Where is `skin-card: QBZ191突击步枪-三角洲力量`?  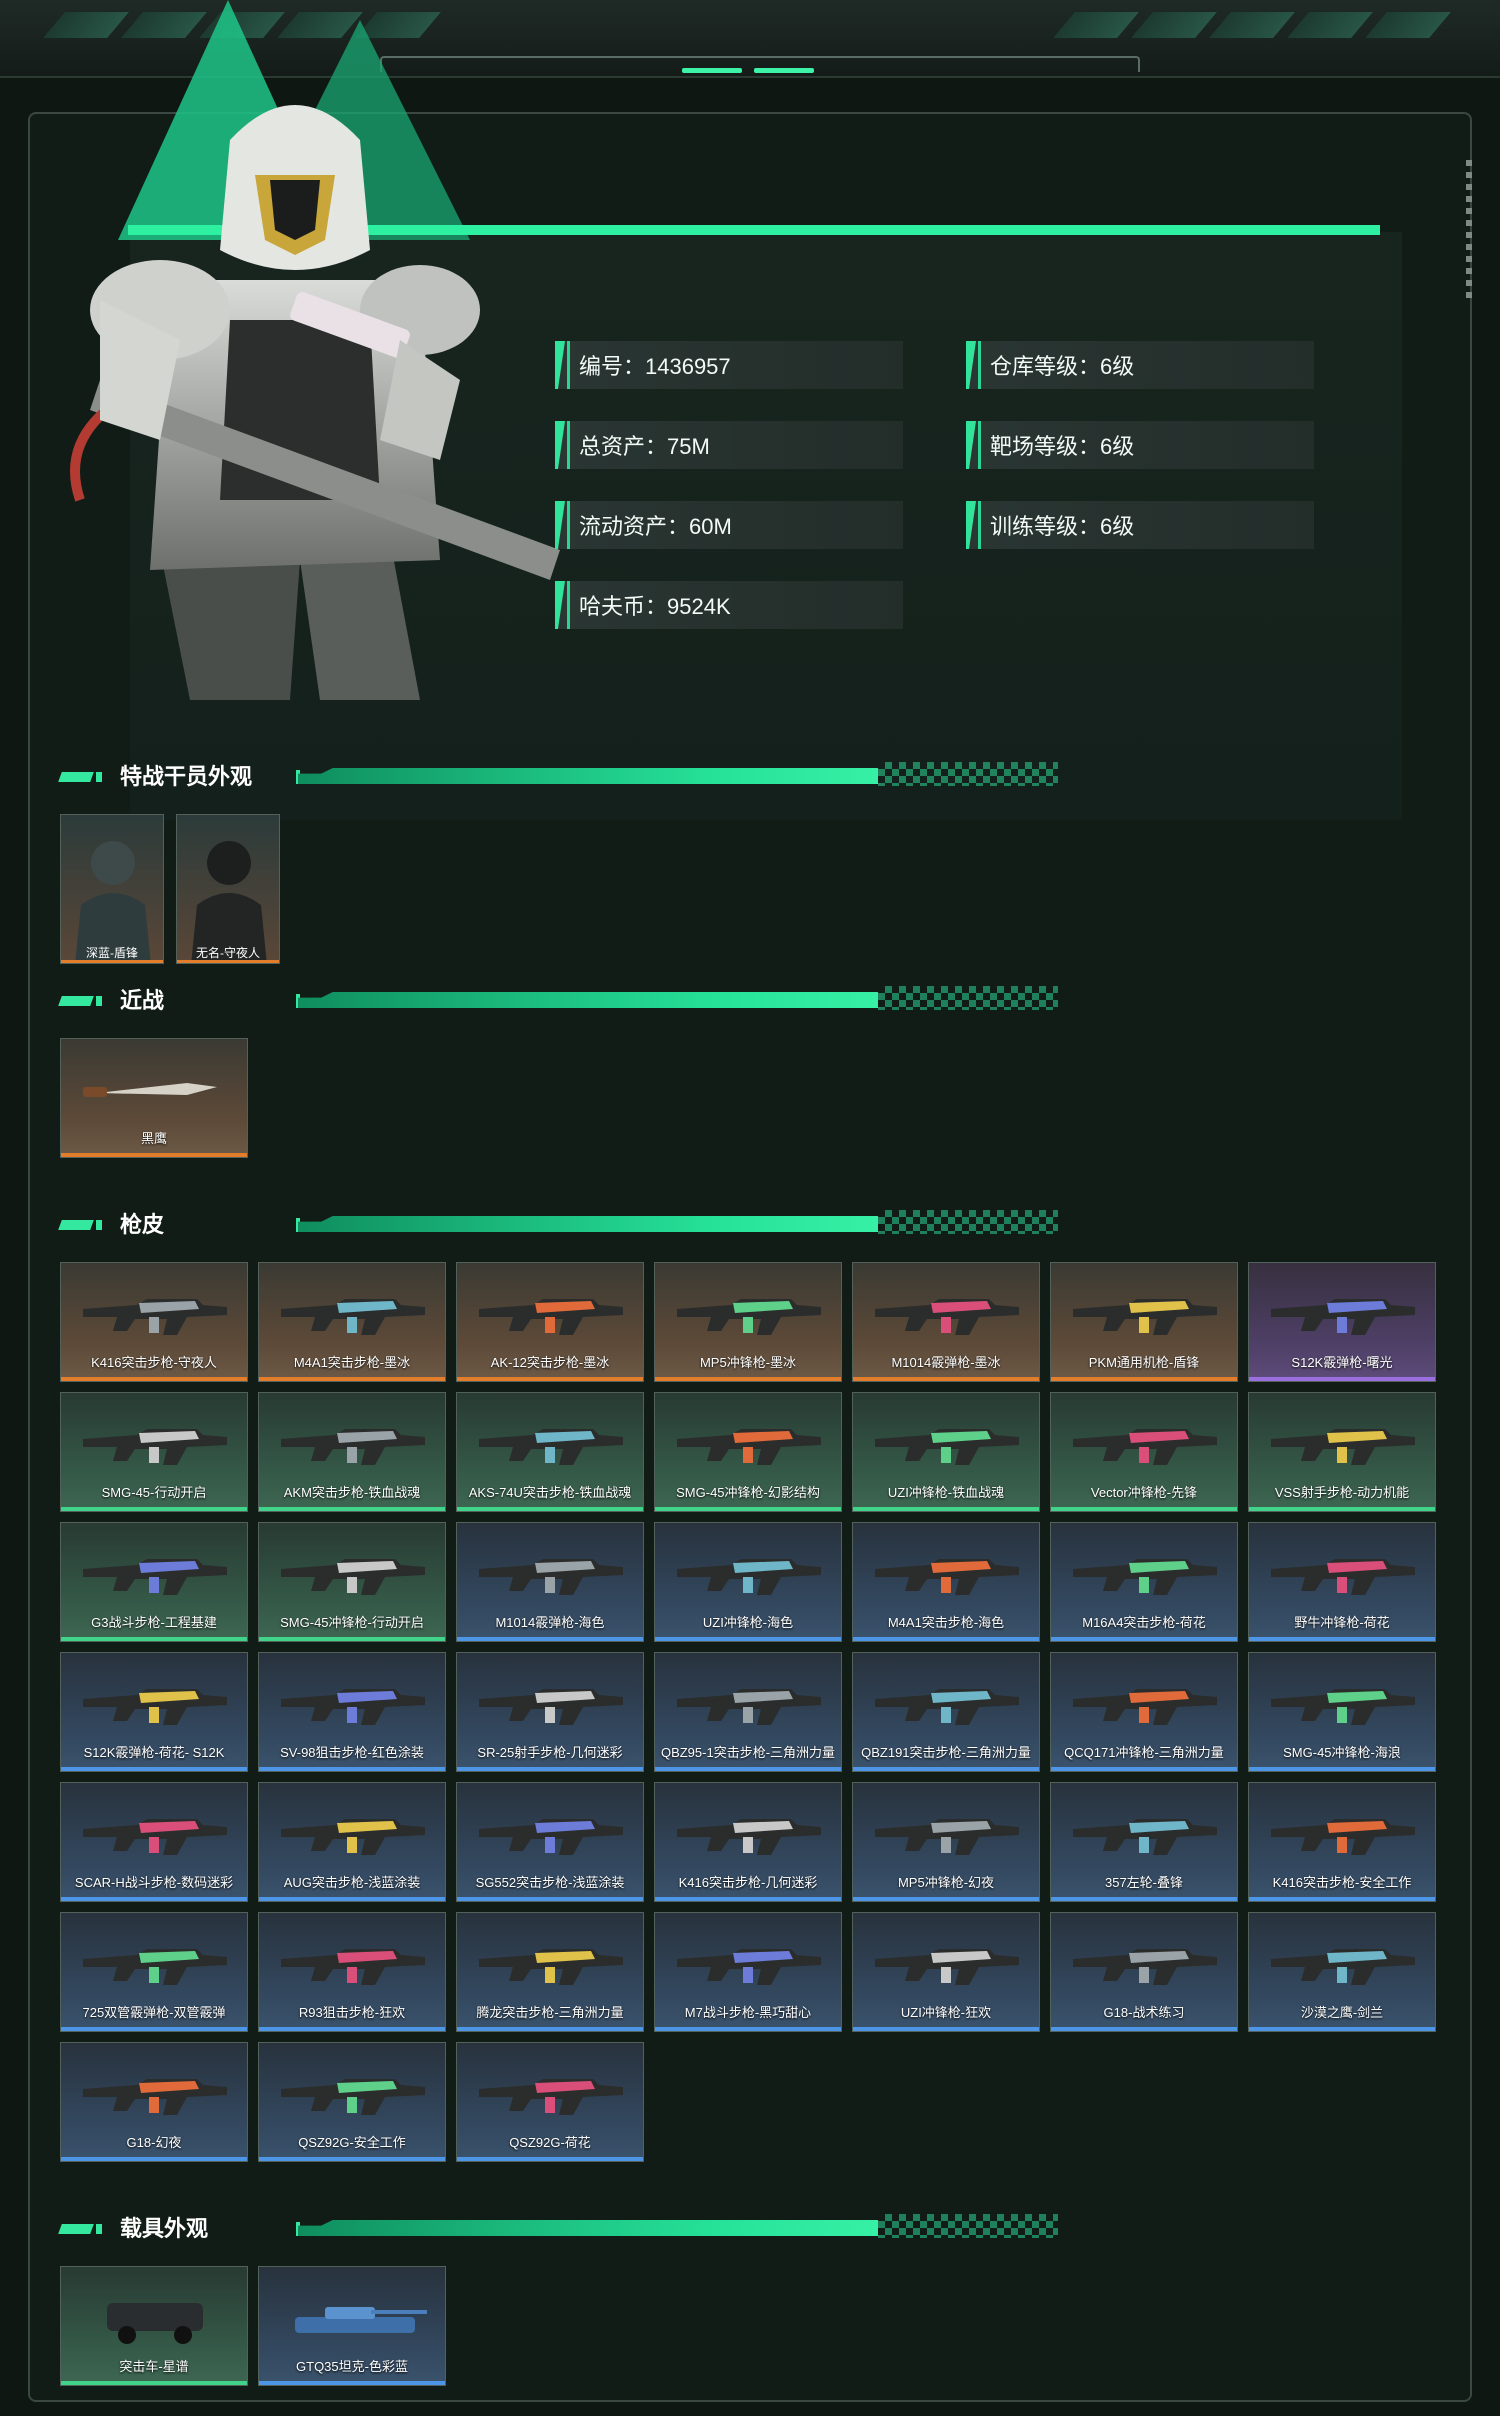 skin-card: QBZ191突击步枪-三角洲力量 is located at coordinates (946, 1712).